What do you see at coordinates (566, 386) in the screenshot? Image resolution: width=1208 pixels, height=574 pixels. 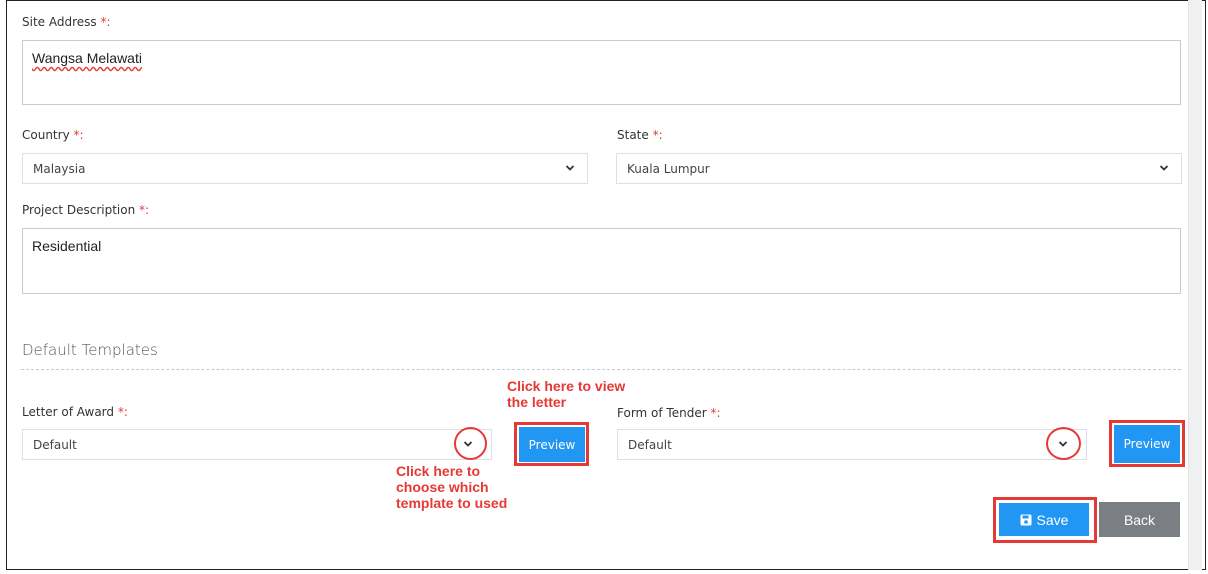 I see `annotation-line: Click here to view` at bounding box center [566, 386].